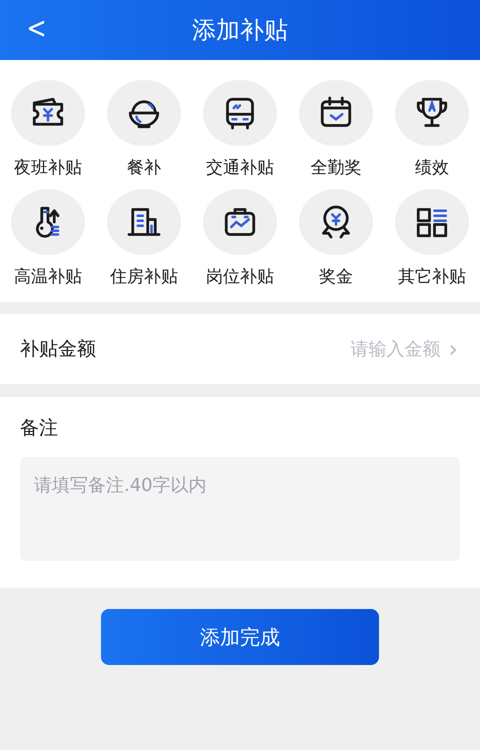  What do you see at coordinates (37, 29) in the screenshot?
I see `back-button: <` at bounding box center [37, 29].